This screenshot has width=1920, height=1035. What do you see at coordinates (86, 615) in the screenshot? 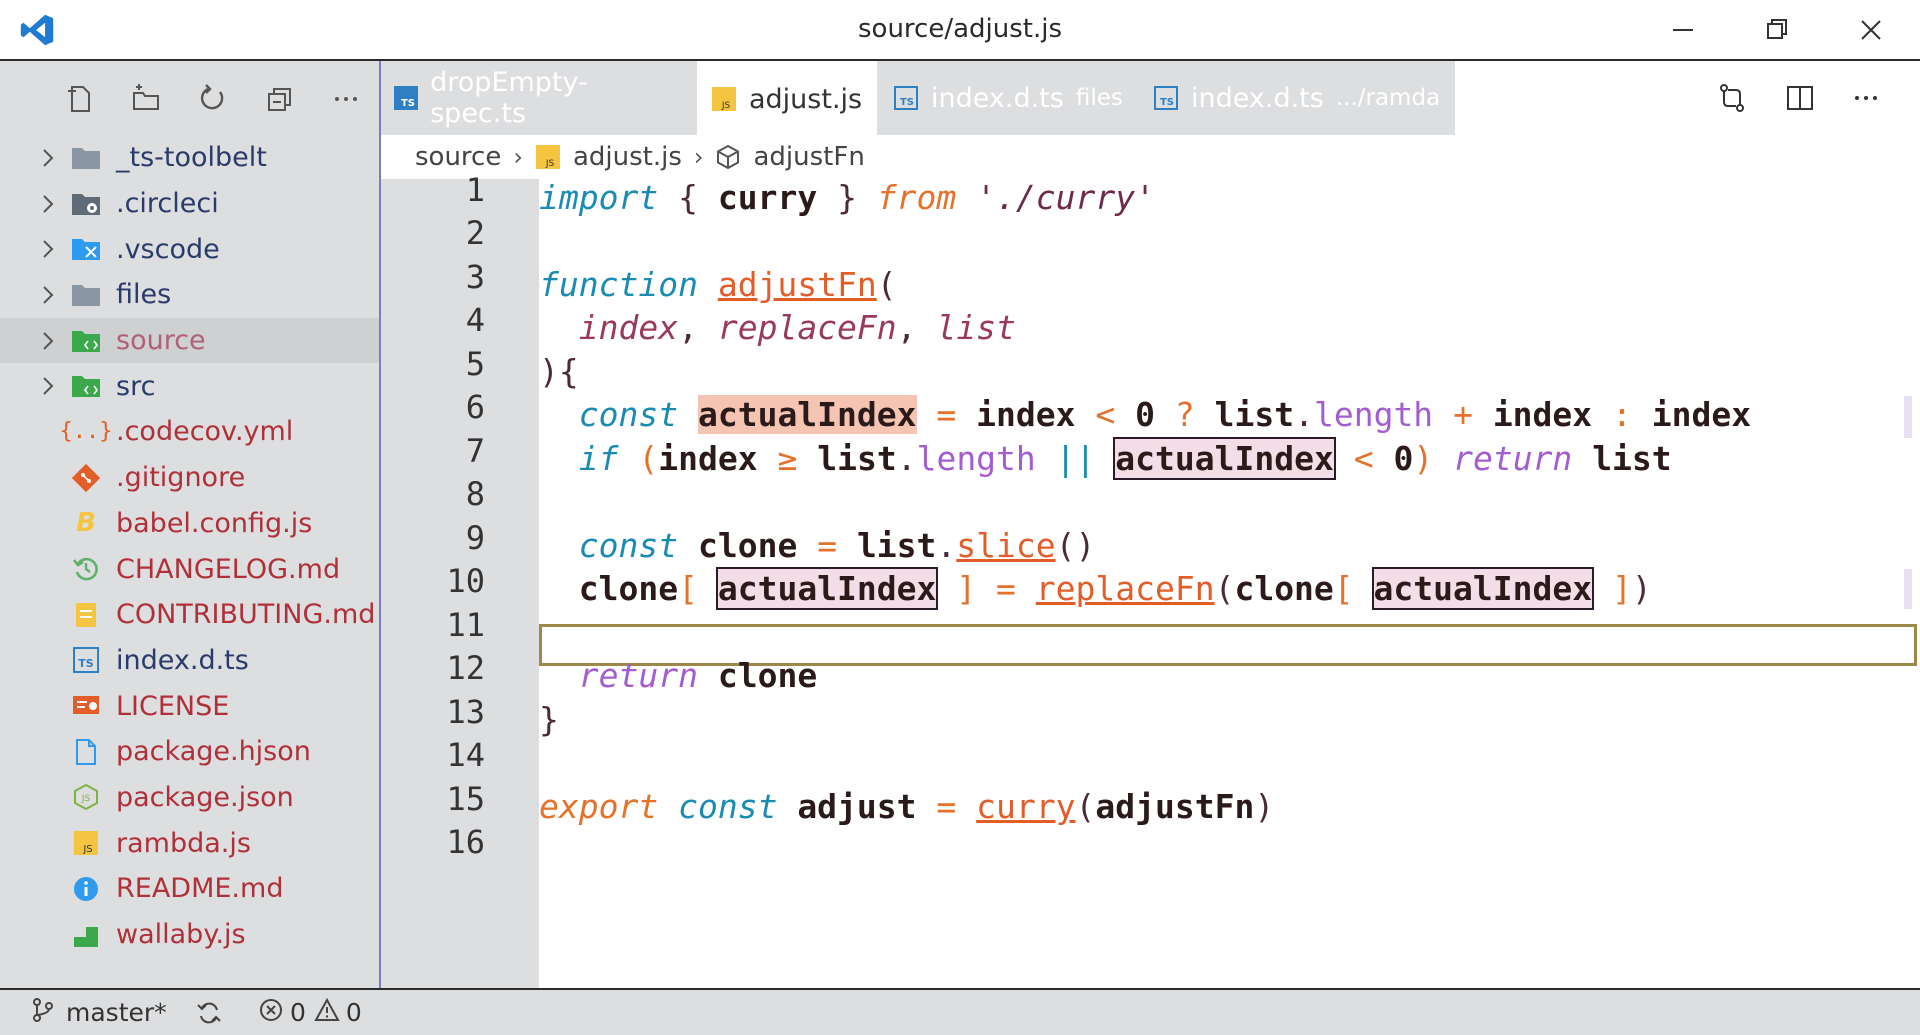
I see `contributing-icon` at bounding box center [86, 615].